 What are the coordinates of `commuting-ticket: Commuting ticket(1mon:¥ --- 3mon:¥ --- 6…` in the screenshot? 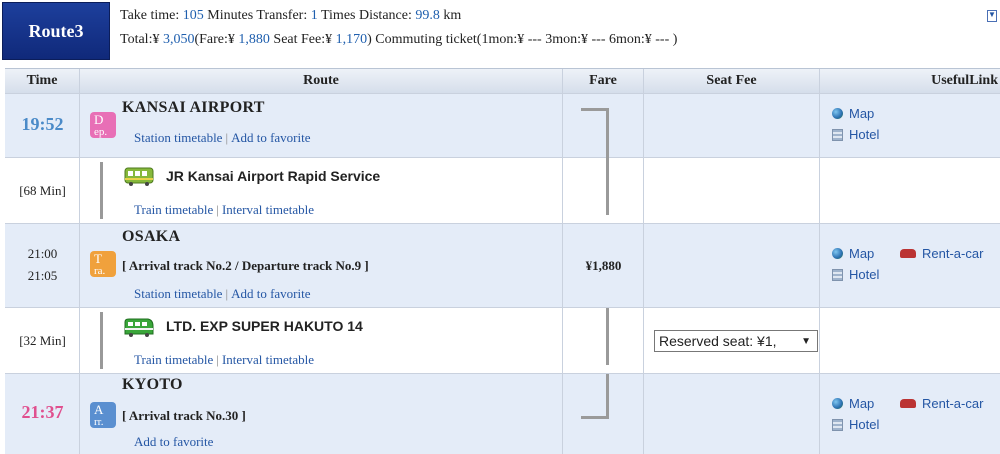 It's located at (524, 39).